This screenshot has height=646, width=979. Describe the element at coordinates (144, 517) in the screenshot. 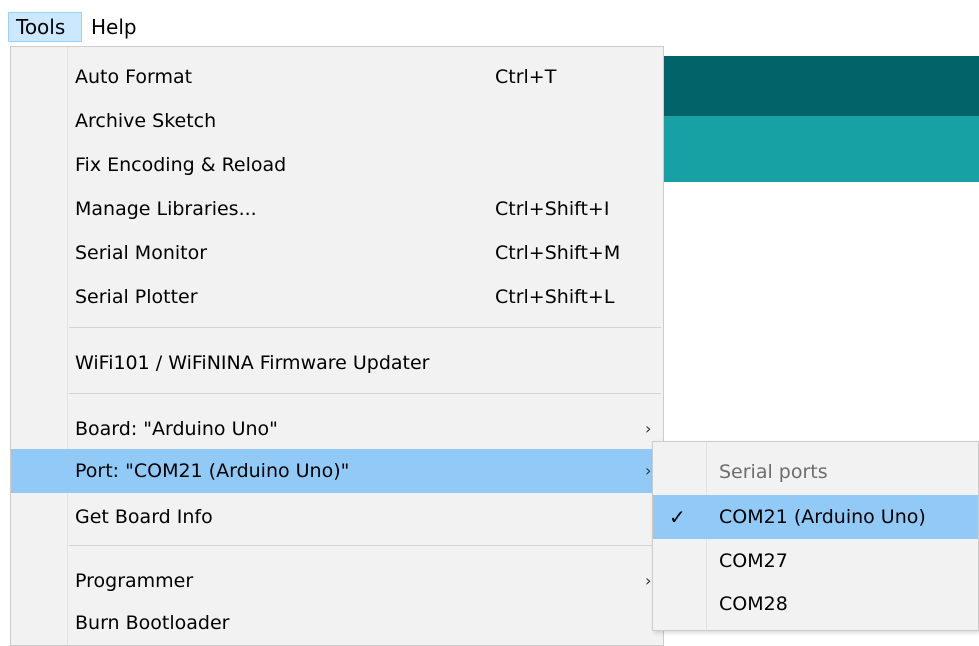

I see `menu-item-label: Get Board Info` at that location.